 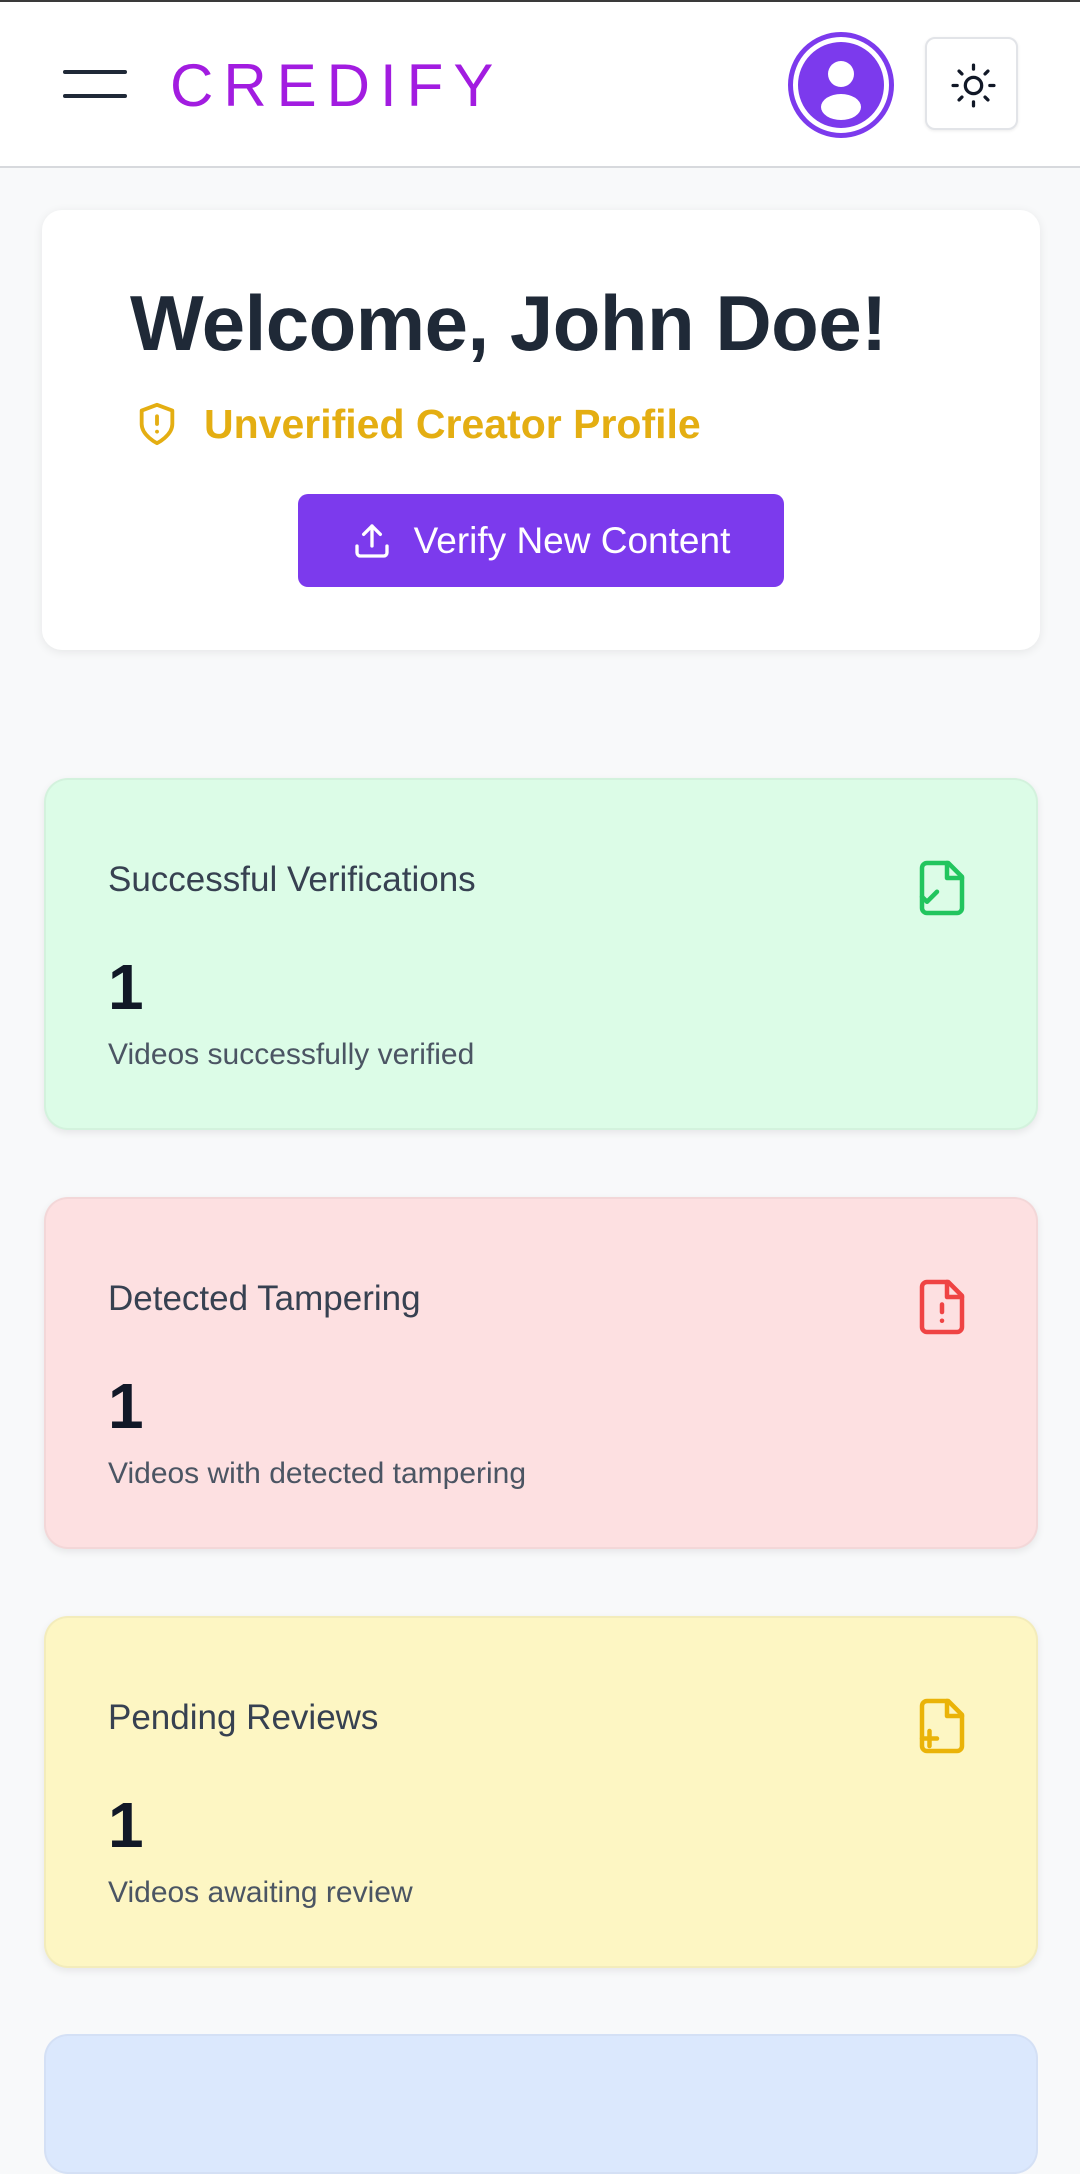 What do you see at coordinates (452, 423) in the screenshot?
I see `profile-status-text: Unverified Creator Profile` at bounding box center [452, 423].